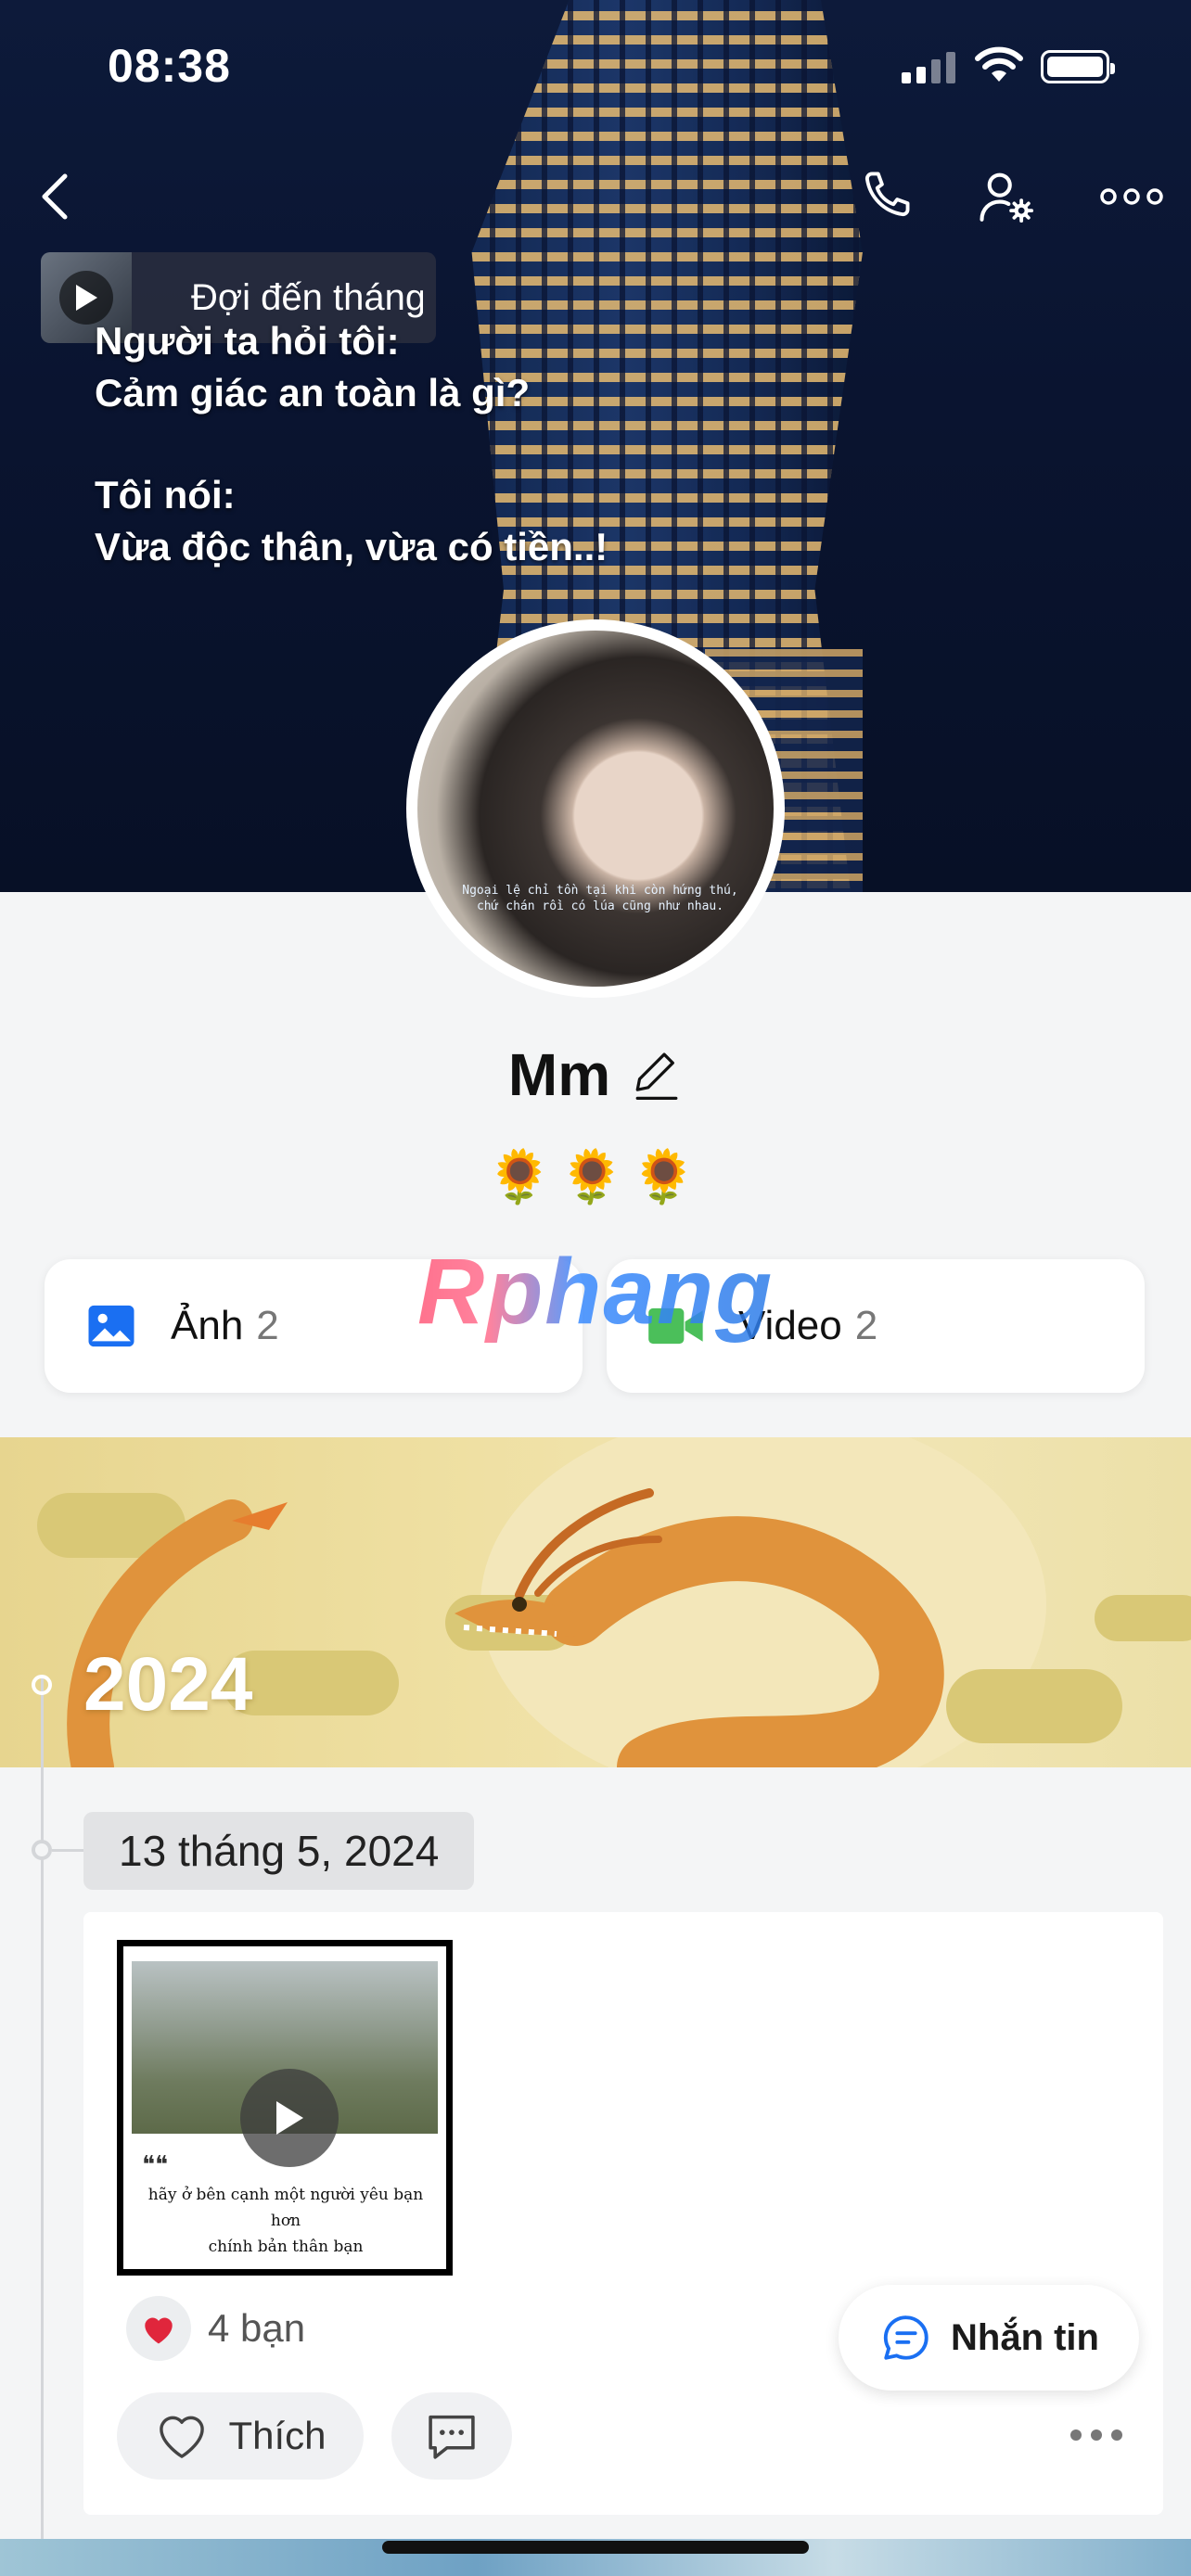 The image size is (1191, 2576). What do you see at coordinates (286, 2247) in the screenshot?
I see `post-caption-line: chính bản thân bạn` at bounding box center [286, 2247].